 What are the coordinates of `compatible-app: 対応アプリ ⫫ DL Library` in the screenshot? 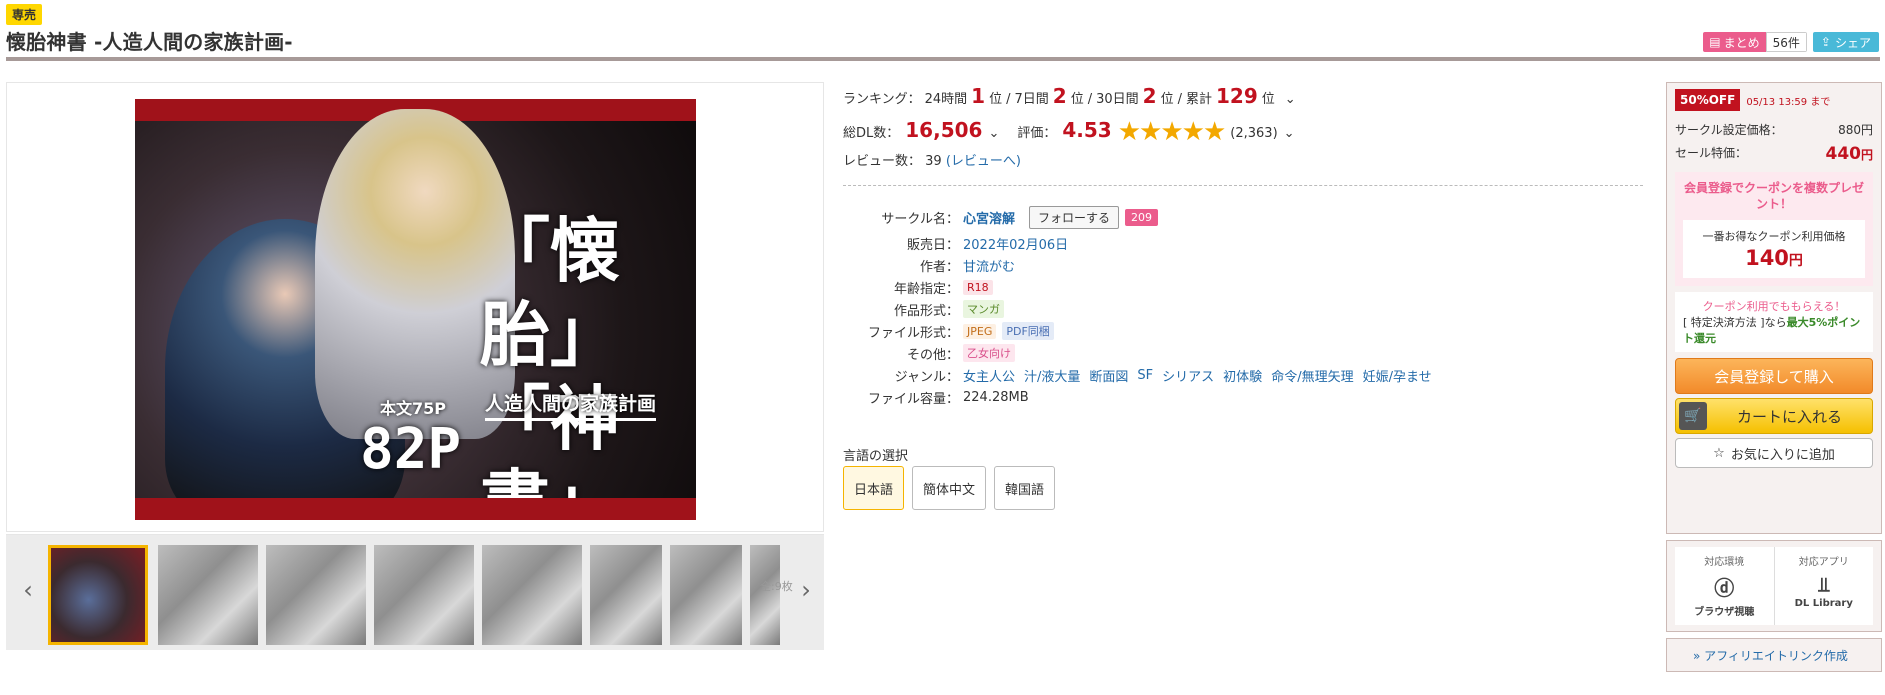 It's located at (1823, 586).